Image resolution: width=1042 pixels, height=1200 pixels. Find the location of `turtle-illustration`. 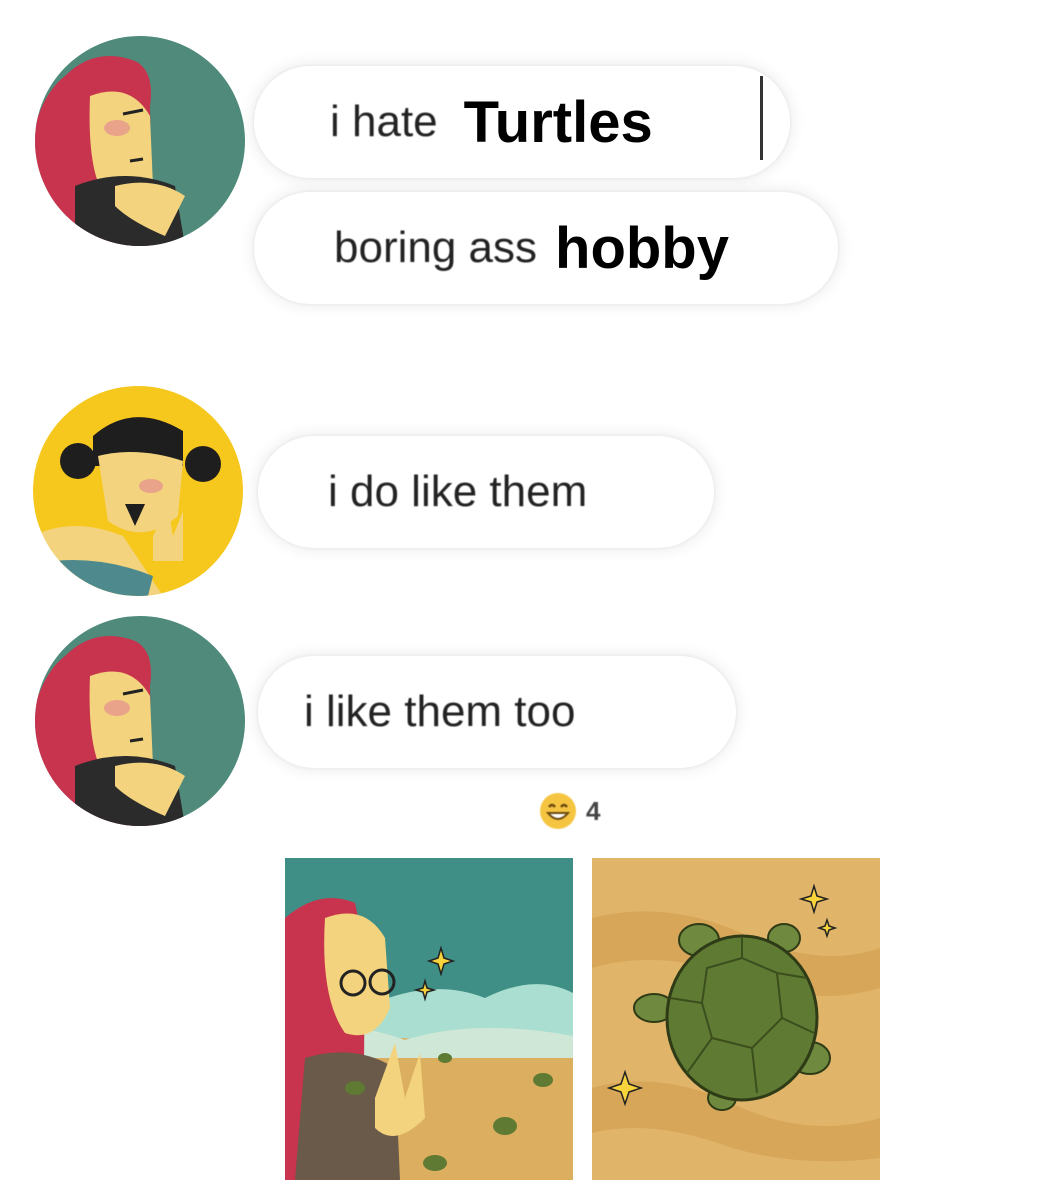

turtle-illustration is located at coordinates (736, 1019).